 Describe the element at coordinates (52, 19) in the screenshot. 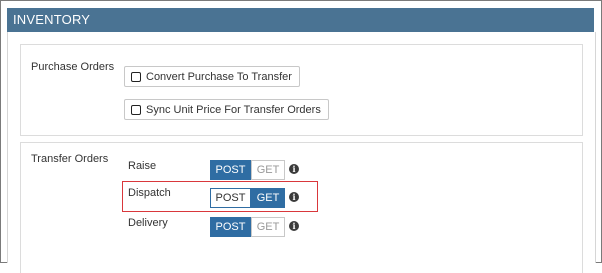

I see `page-title: INVENTORY` at that location.